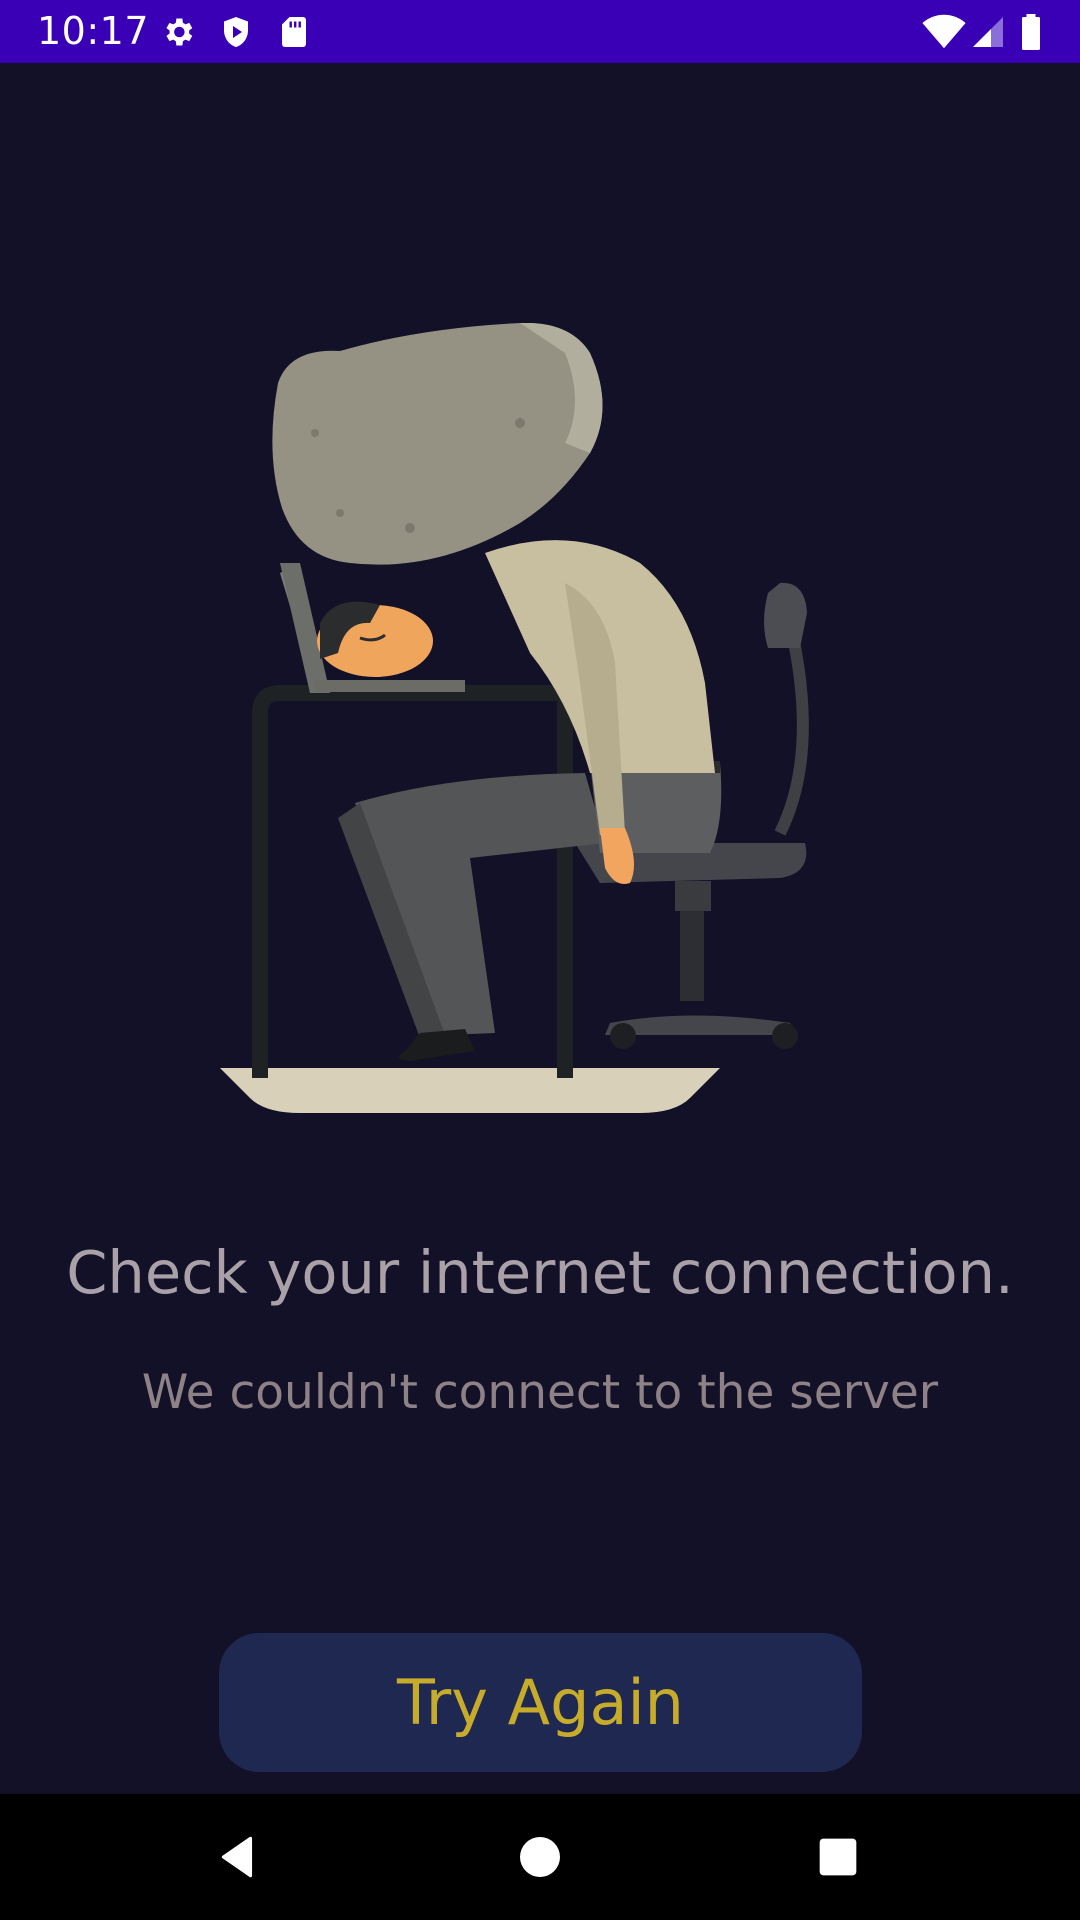 Image resolution: width=1080 pixels, height=1920 pixels. I want to click on status-time: 10:17, so click(93, 31).